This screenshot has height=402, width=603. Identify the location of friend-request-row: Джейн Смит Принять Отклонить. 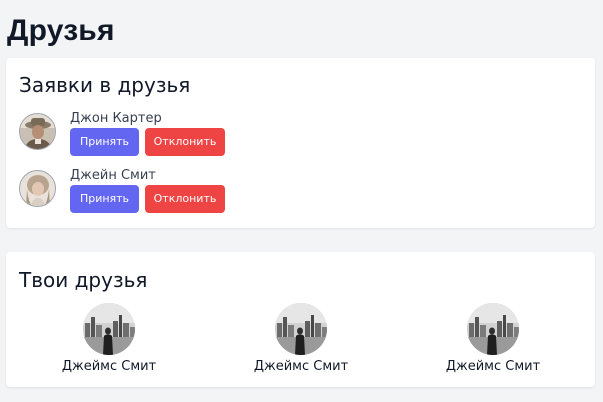
(219, 190).